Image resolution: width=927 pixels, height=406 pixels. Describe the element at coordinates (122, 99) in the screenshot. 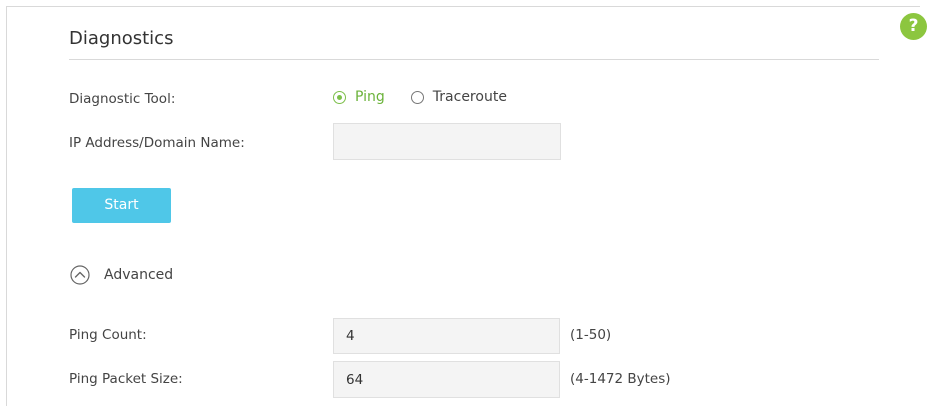

I see `diagnostic-tool-label: Diagnostic Tool:` at that location.